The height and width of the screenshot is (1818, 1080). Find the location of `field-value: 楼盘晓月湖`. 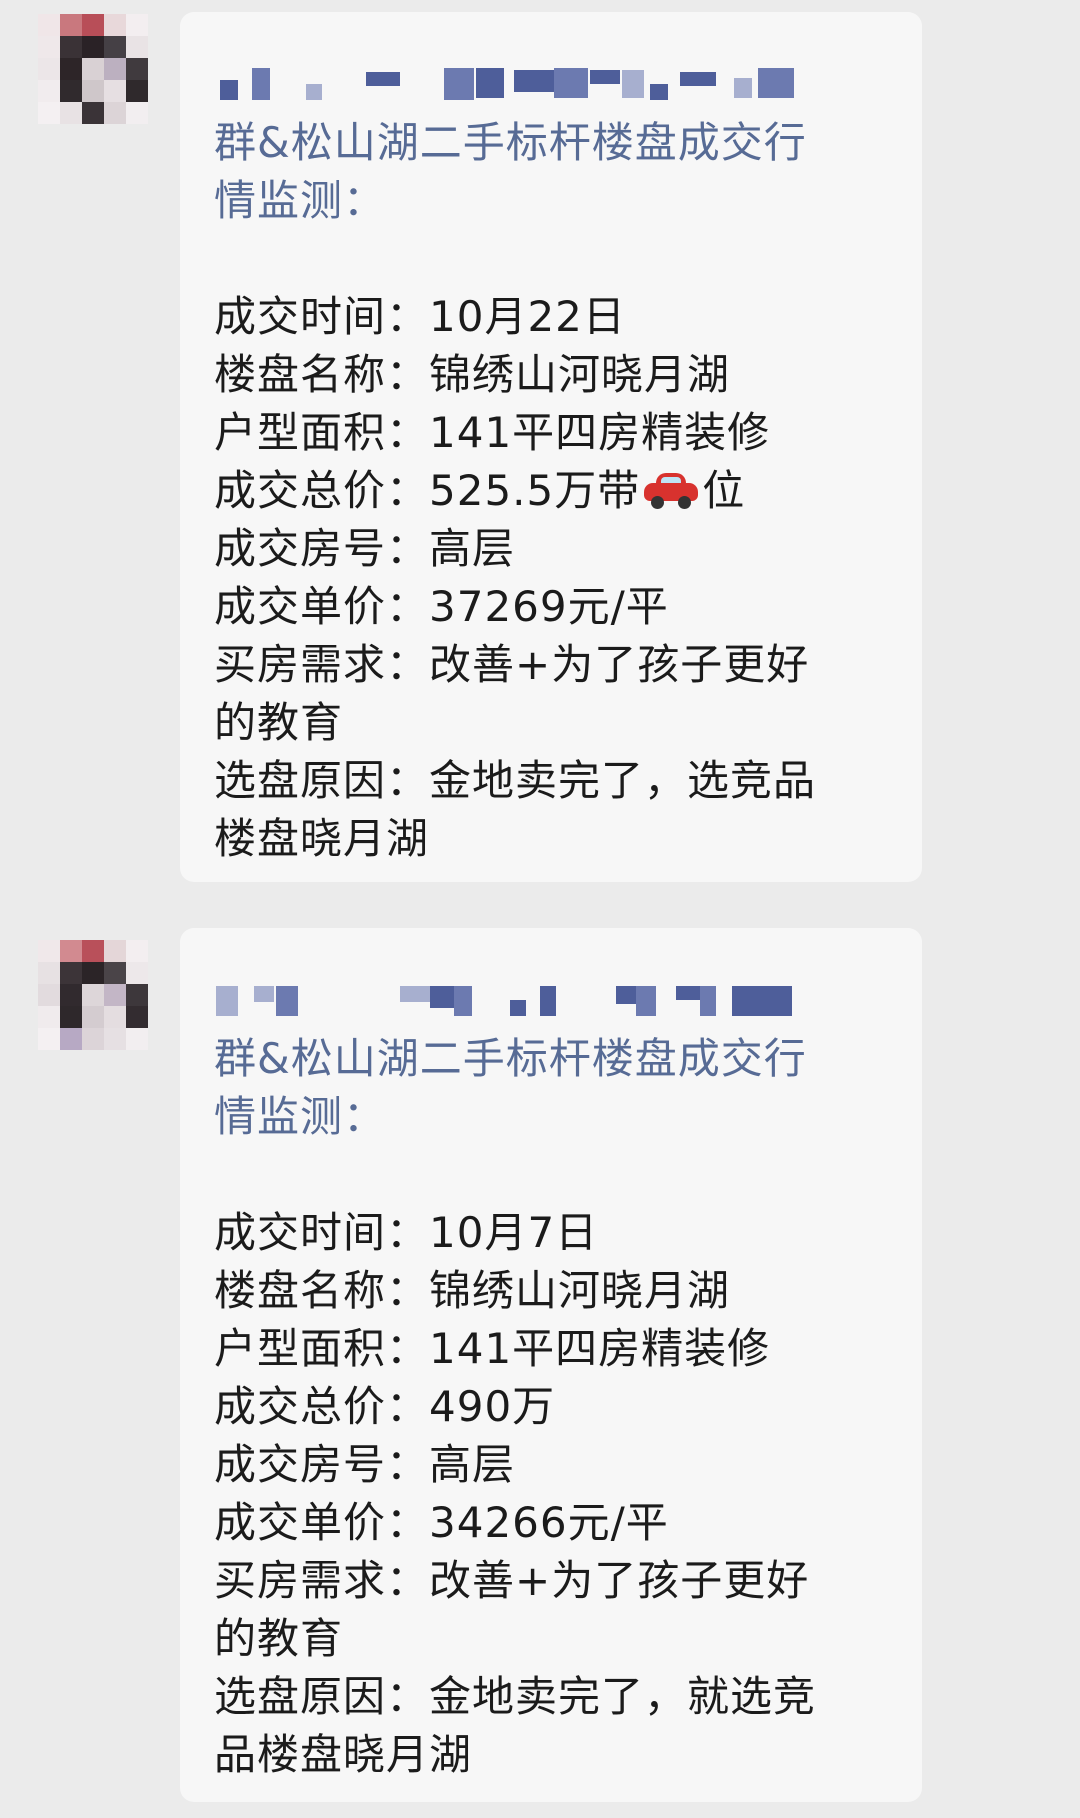

field-value: 楼盘晓月湖 is located at coordinates (322, 838).